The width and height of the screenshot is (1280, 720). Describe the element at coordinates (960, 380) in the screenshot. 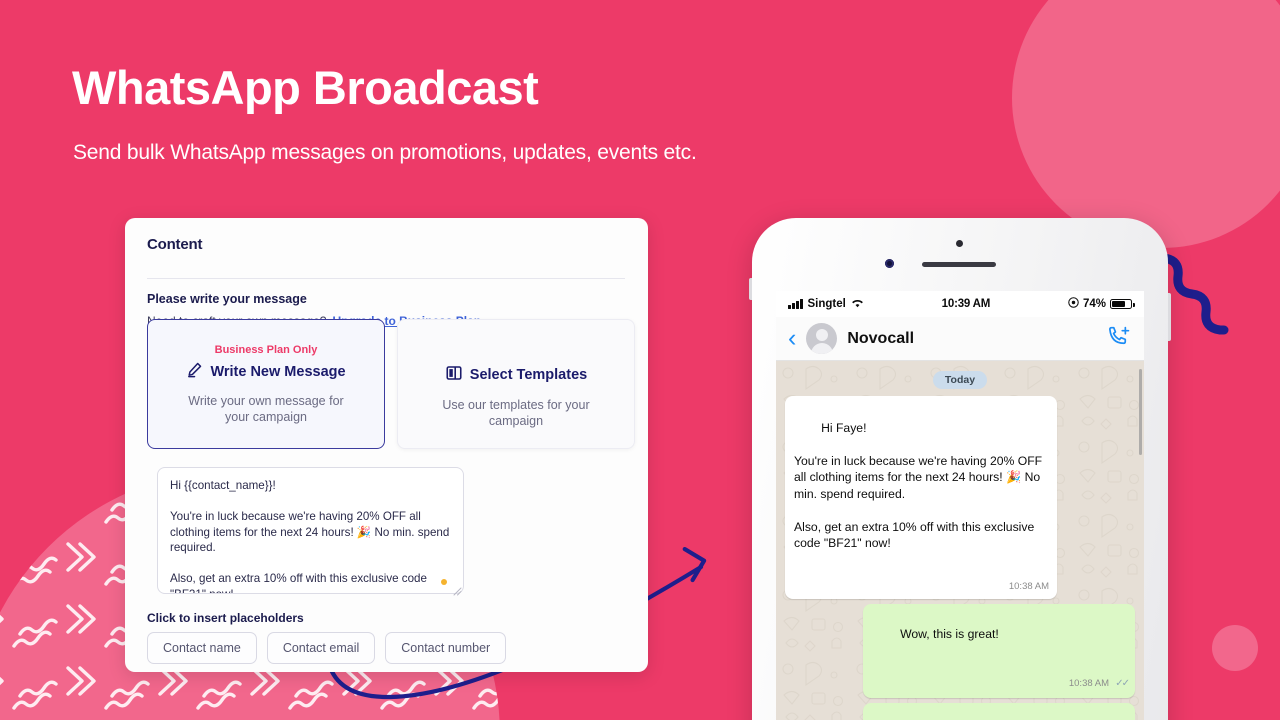

I see `day-divider: Today` at that location.